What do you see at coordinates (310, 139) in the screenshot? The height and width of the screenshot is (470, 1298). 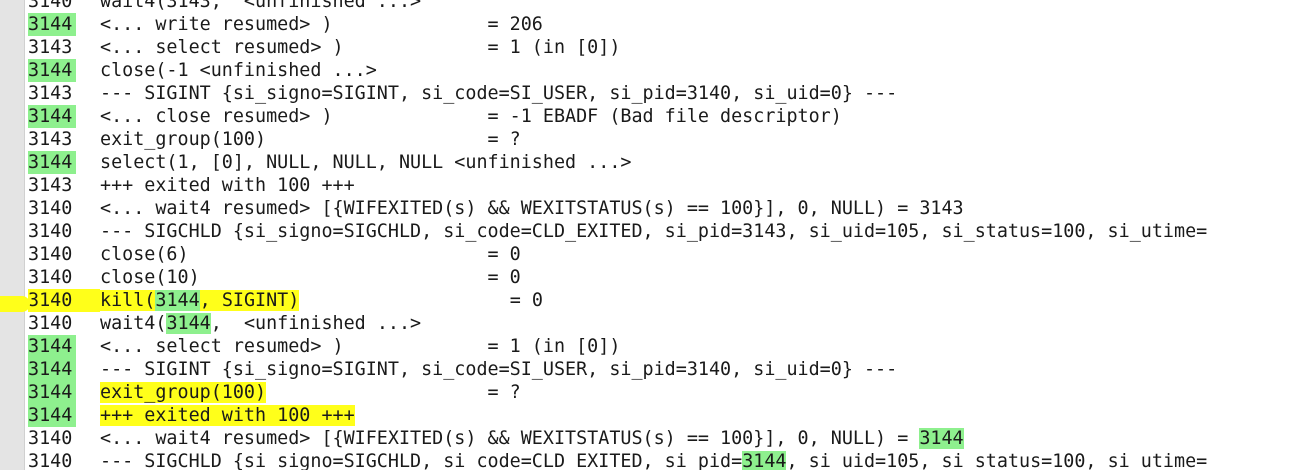 I see `line-text-segment: exit_group(100) = ?` at bounding box center [310, 139].